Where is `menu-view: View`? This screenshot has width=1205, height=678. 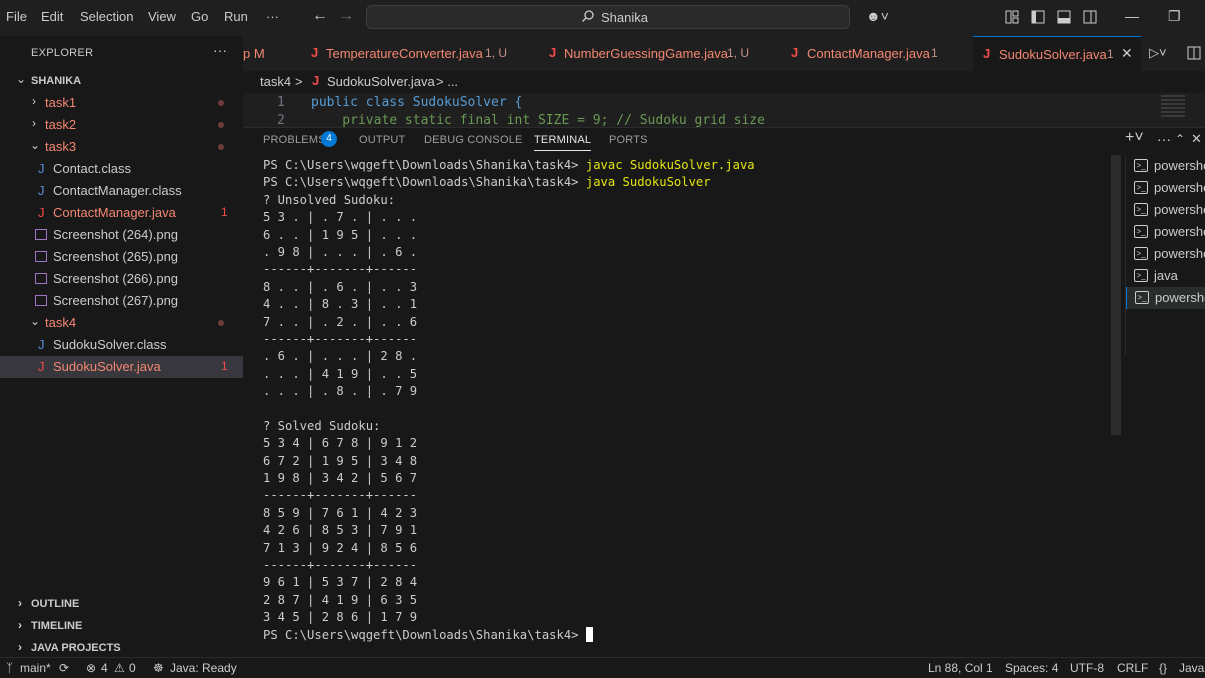 menu-view: View is located at coordinates (162, 16).